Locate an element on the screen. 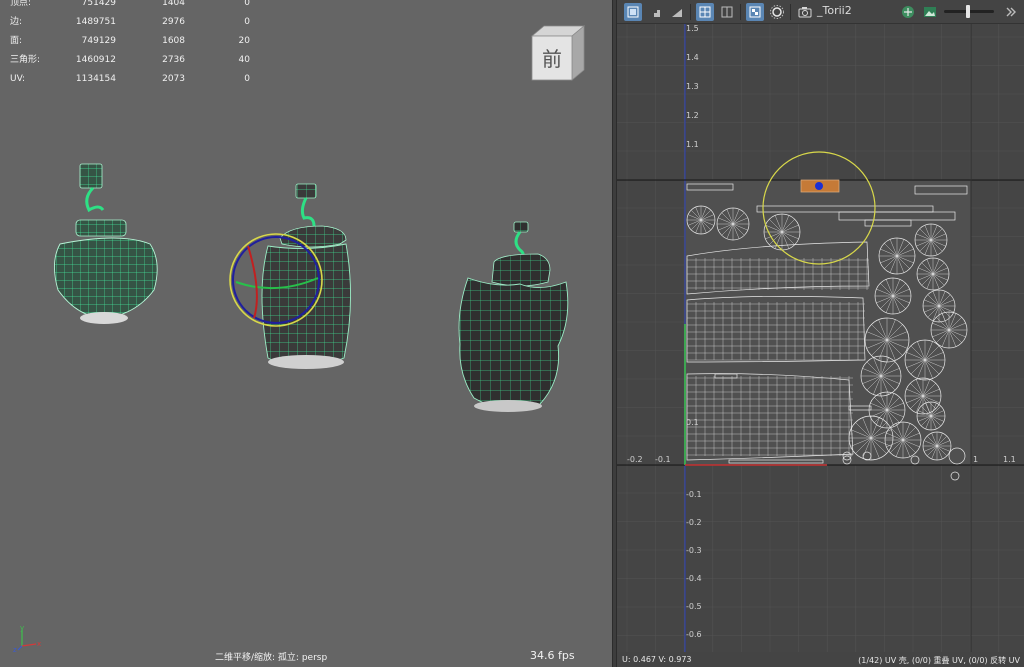  v-tick-label: -0.6 is located at coordinates (694, 634).